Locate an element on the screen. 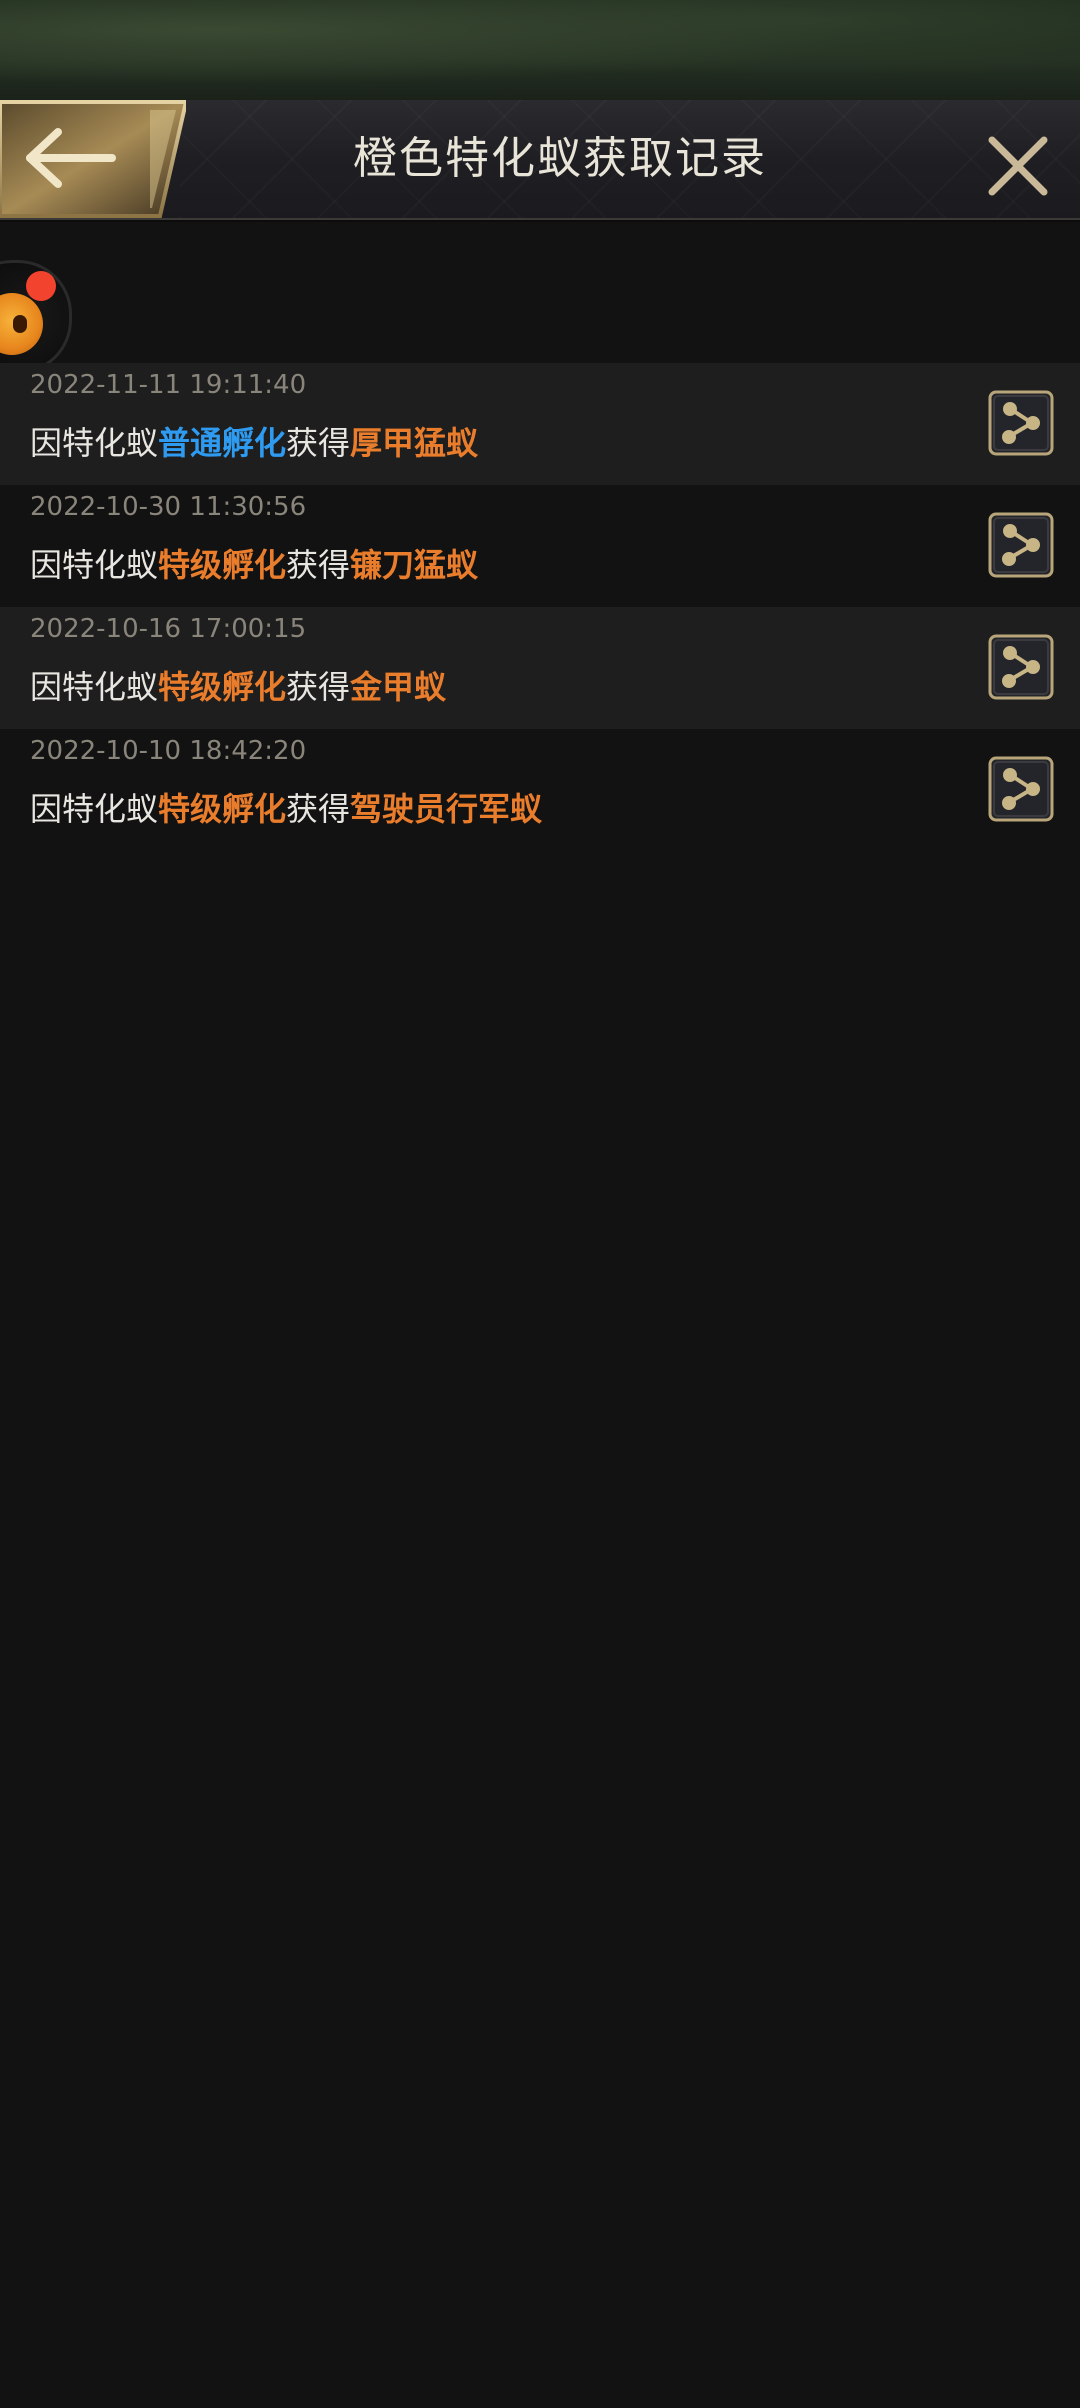 The height and width of the screenshot is (2408, 1080). back-button is located at coordinates (93, 159).